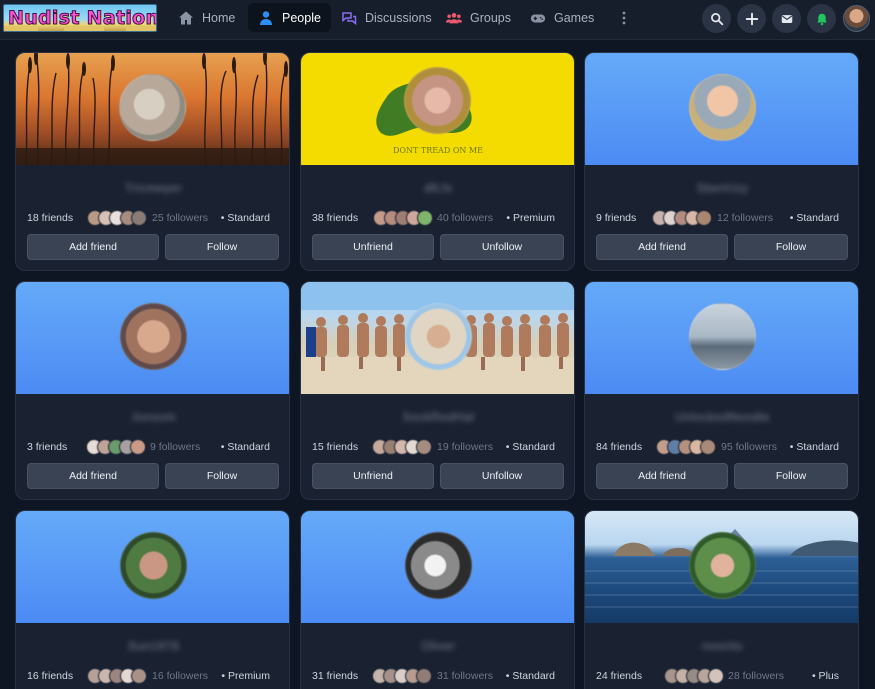  I want to click on create-button, so click(751, 18).